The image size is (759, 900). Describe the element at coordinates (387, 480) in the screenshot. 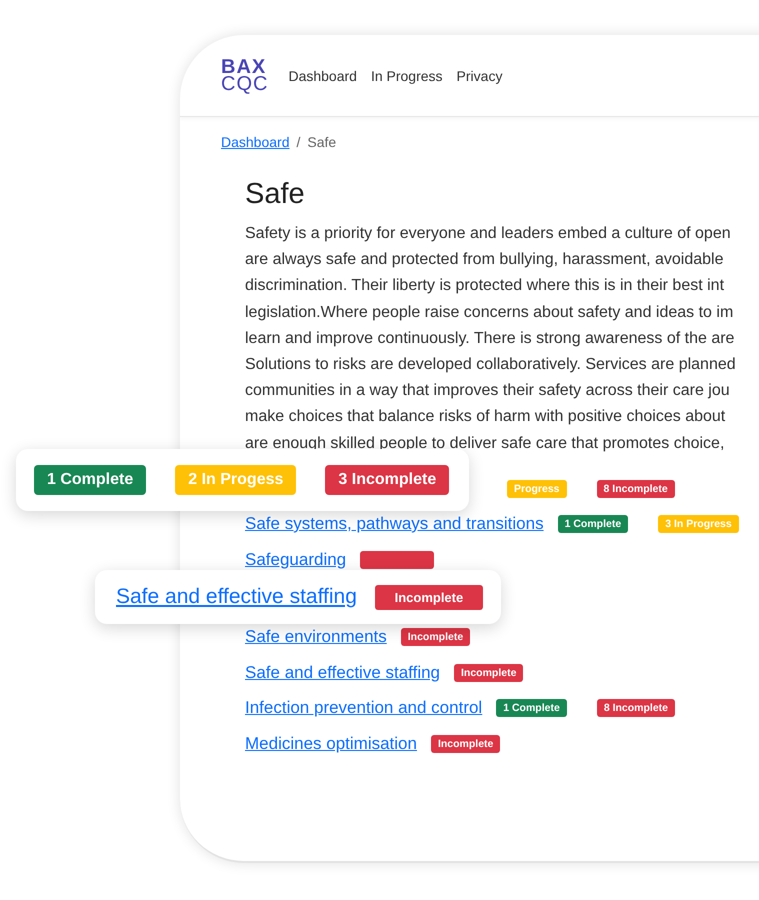

I see `status-badge: 3 Incomplete` at that location.